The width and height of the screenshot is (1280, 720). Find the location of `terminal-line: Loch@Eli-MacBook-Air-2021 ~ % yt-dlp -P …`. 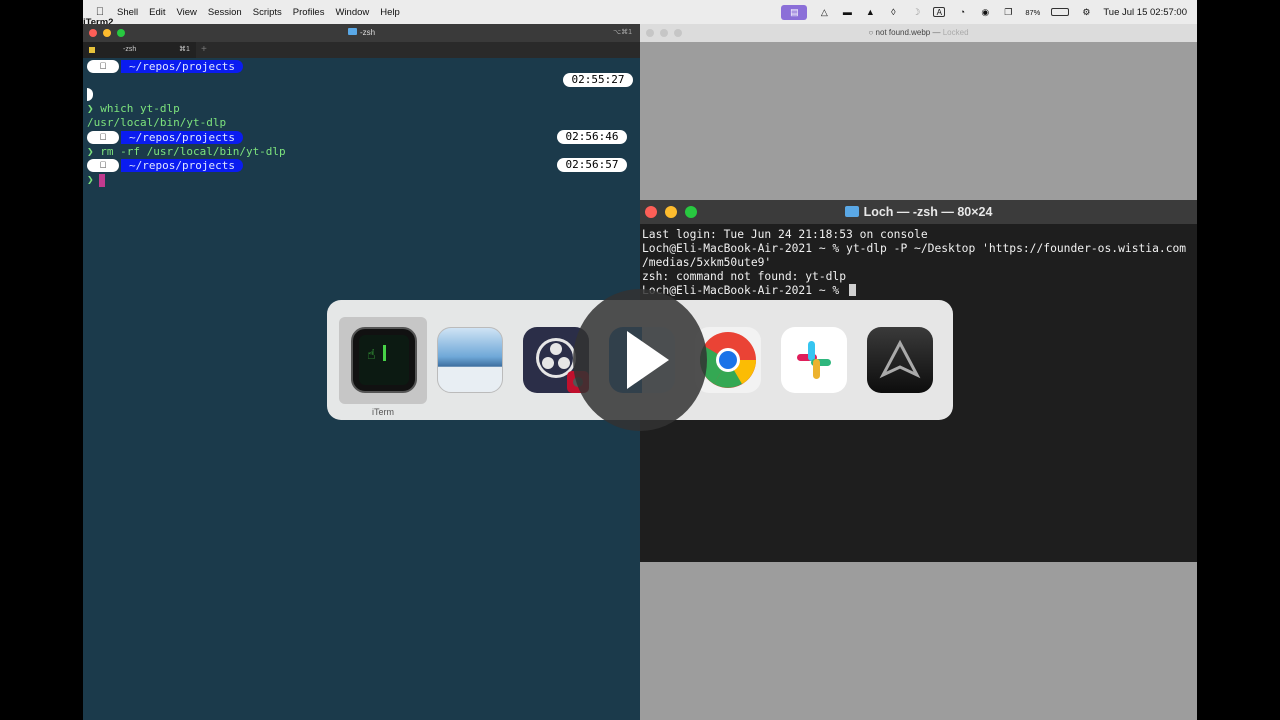

terminal-line: Loch@Eli-MacBook-Air-2021 ~ % yt-dlp -P … is located at coordinates (914, 248).